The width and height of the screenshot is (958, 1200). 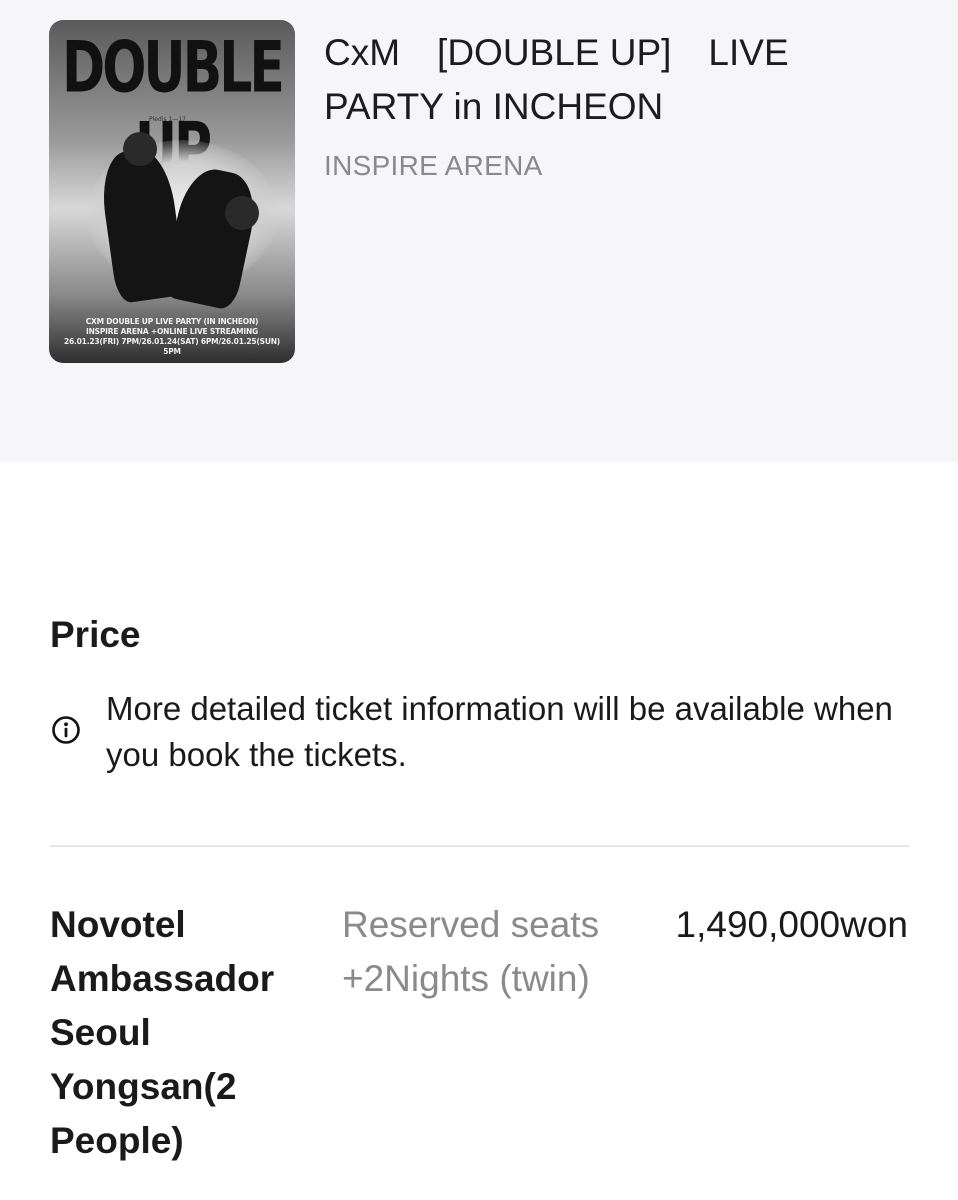 I want to click on info-circle-icon, so click(x=66, y=730).